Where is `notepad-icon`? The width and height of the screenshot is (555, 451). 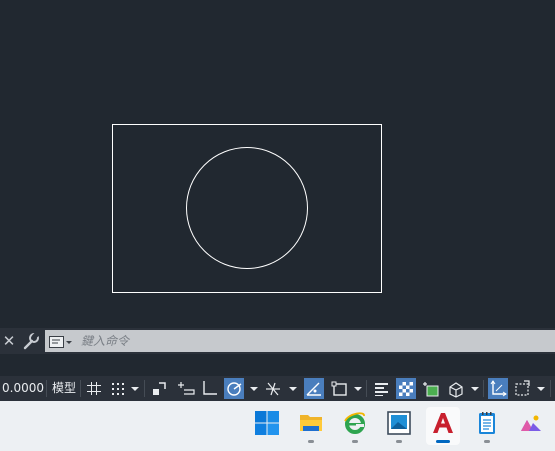
notepad-icon is located at coordinates (487, 426).